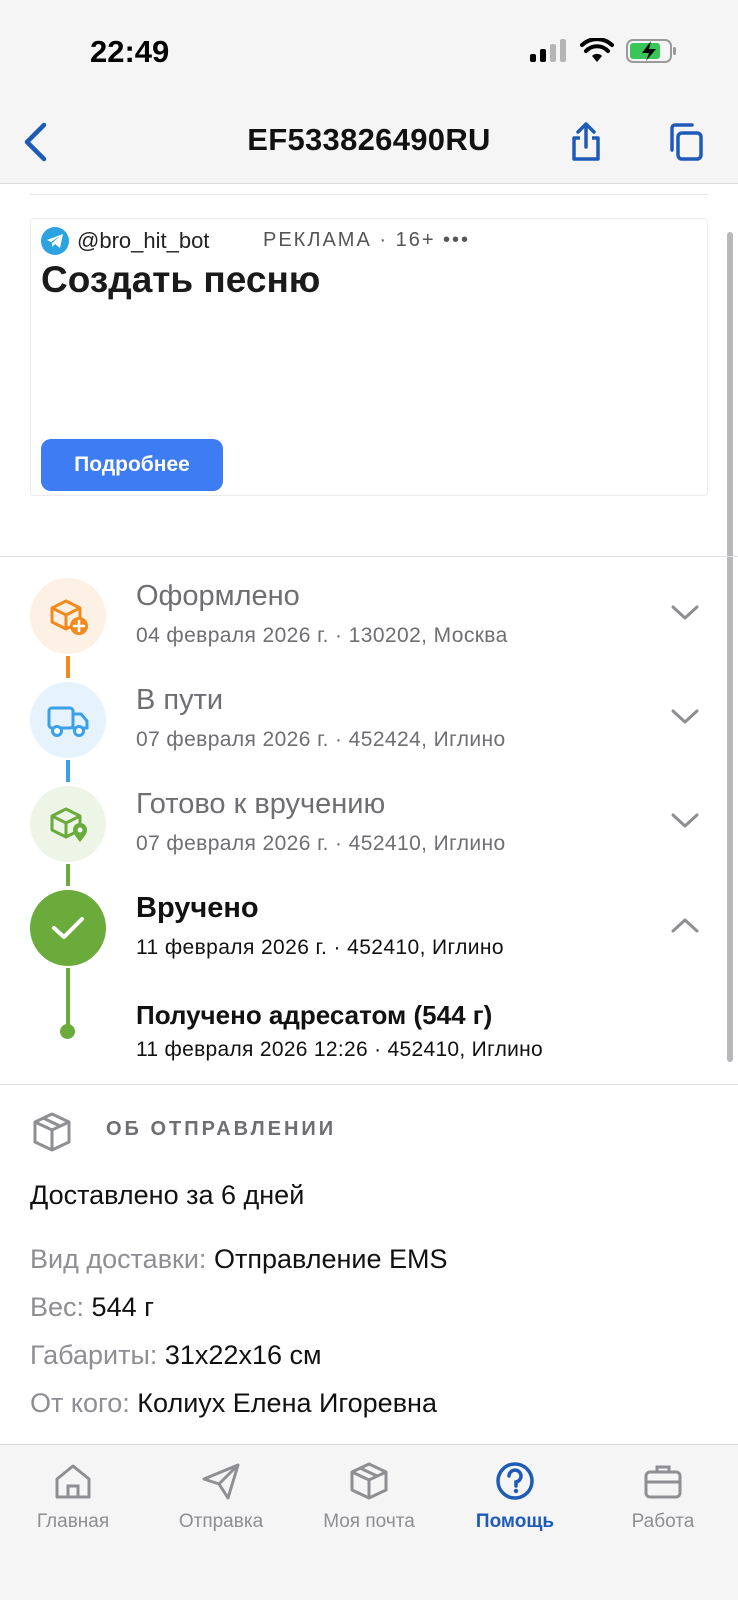 The width and height of the screenshot is (738, 1600). Describe the element at coordinates (197, 908) in the screenshot. I see `step-title: Вручено` at that location.